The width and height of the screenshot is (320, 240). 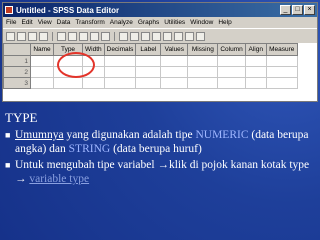 What do you see at coordinates (9, 10) in the screenshot?
I see `spss-app-icon` at bounding box center [9, 10].